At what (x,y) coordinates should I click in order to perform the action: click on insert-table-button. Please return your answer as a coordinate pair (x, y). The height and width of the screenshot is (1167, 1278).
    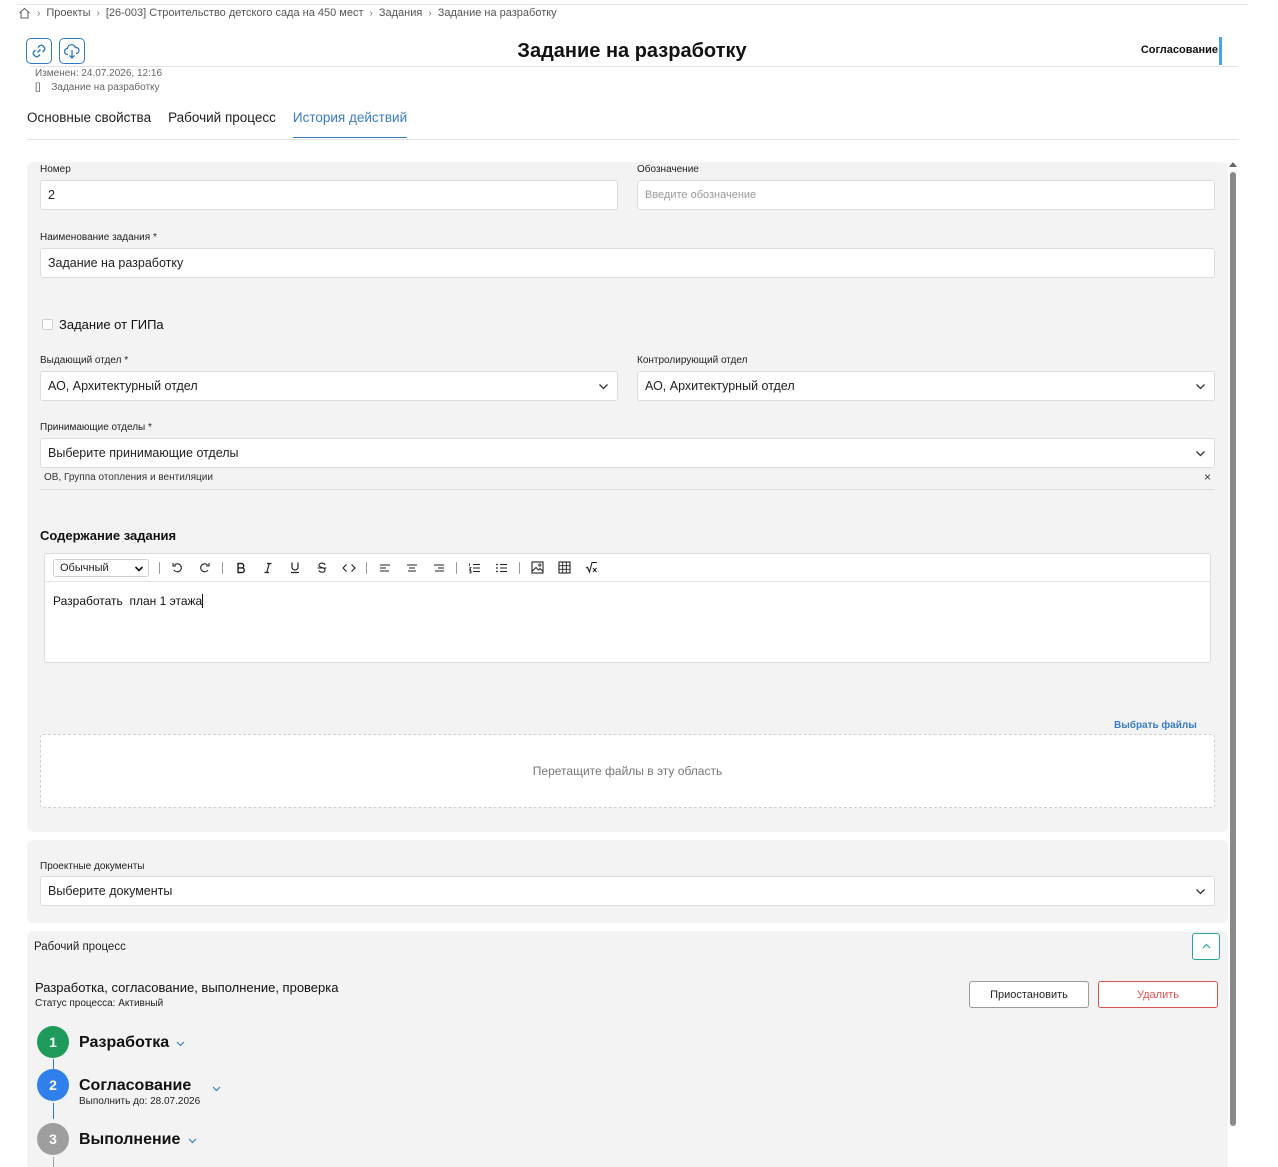
    Looking at the image, I should click on (564, 568).